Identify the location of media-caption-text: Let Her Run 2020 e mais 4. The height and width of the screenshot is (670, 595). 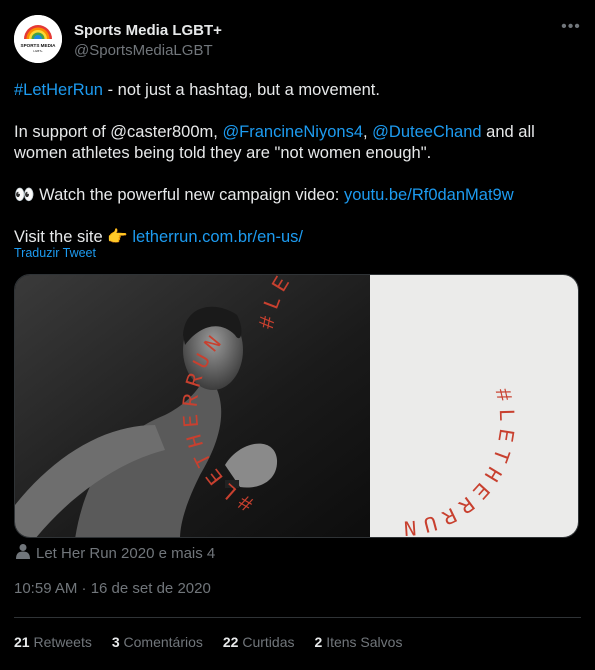
(126, 553).